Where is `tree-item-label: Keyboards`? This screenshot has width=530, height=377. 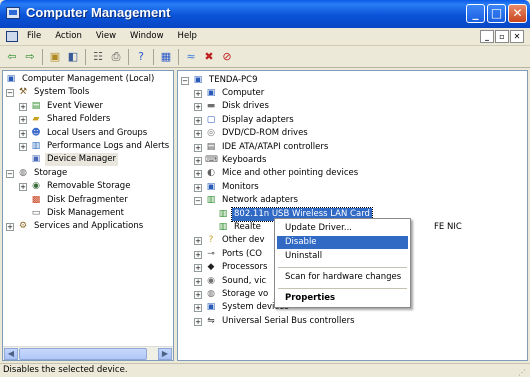 tree-item-label: Keyboards is located at coordinates (244, 160).